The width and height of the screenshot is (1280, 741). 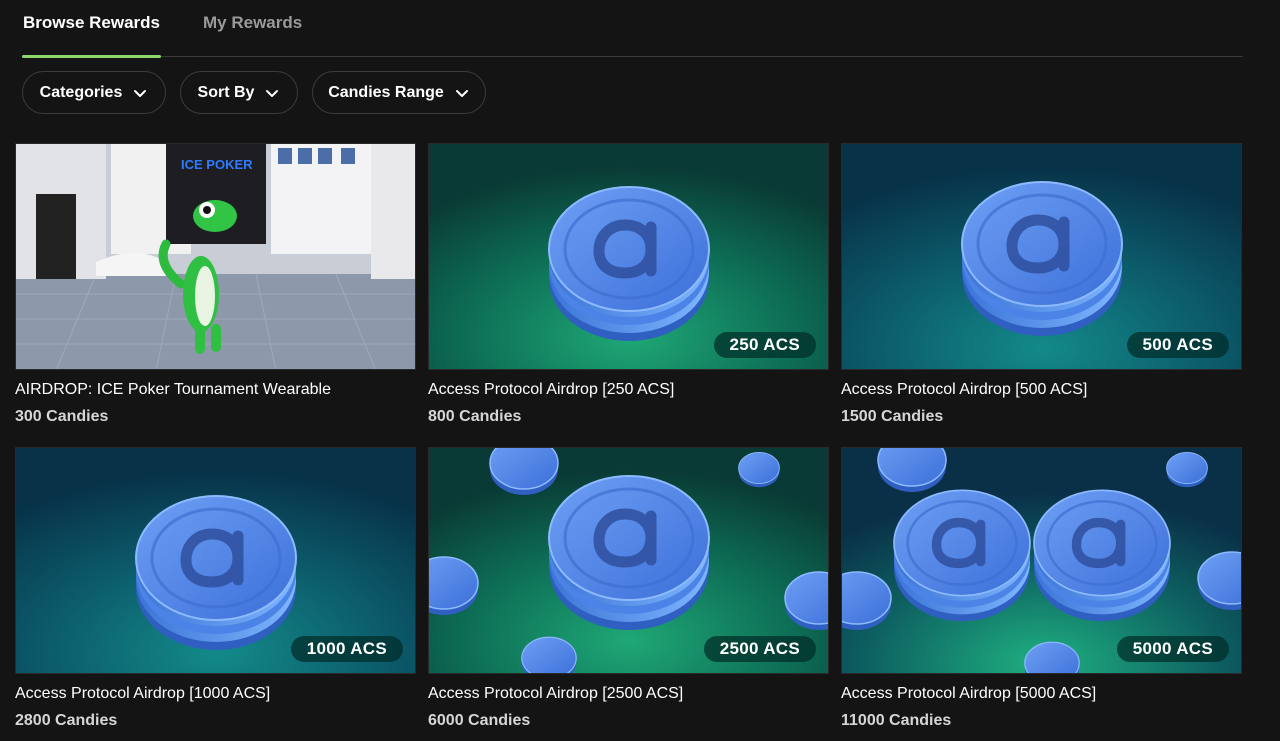 I want to click on acs-amount-badge: 5000 ACS, so click(x=1172, y=649).